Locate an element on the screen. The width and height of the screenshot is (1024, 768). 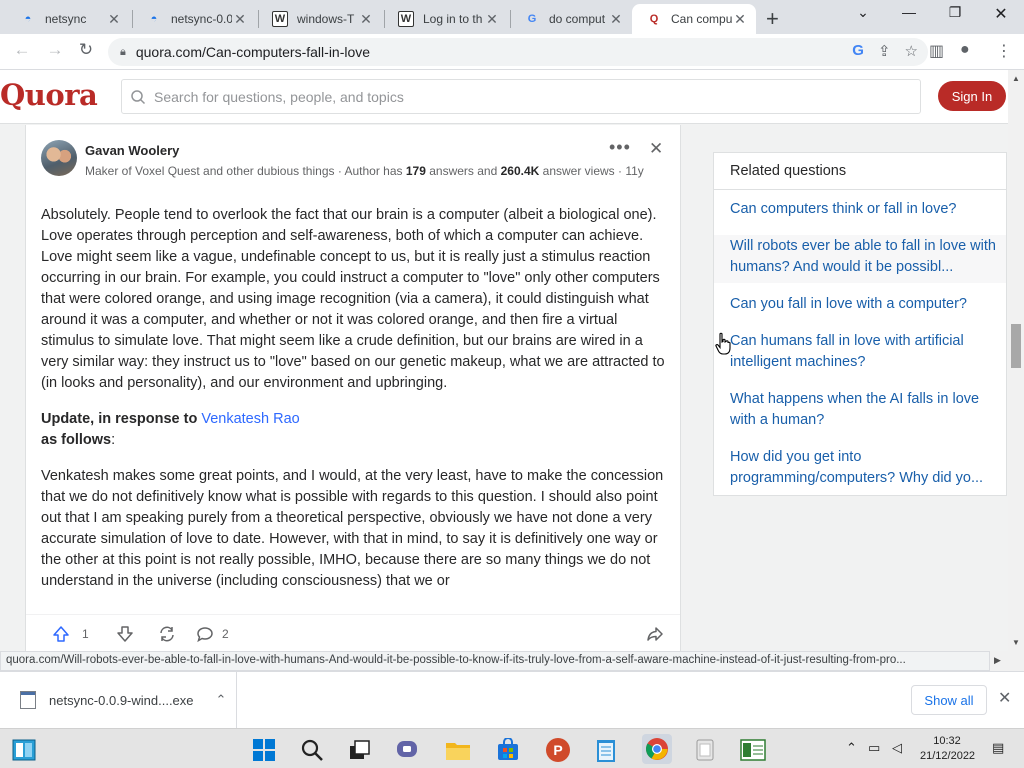
share-answer-button is located at coordinates (655, 634).